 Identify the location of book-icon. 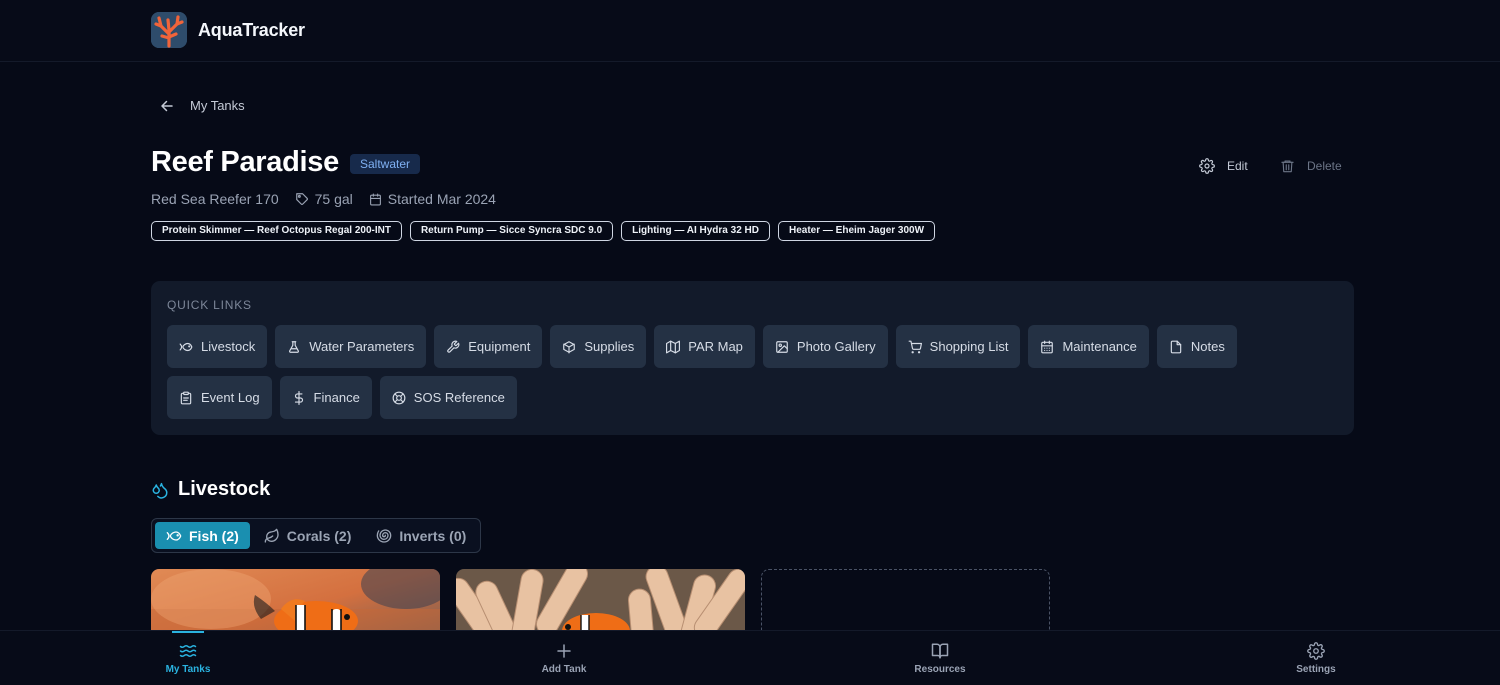
(940, 651).